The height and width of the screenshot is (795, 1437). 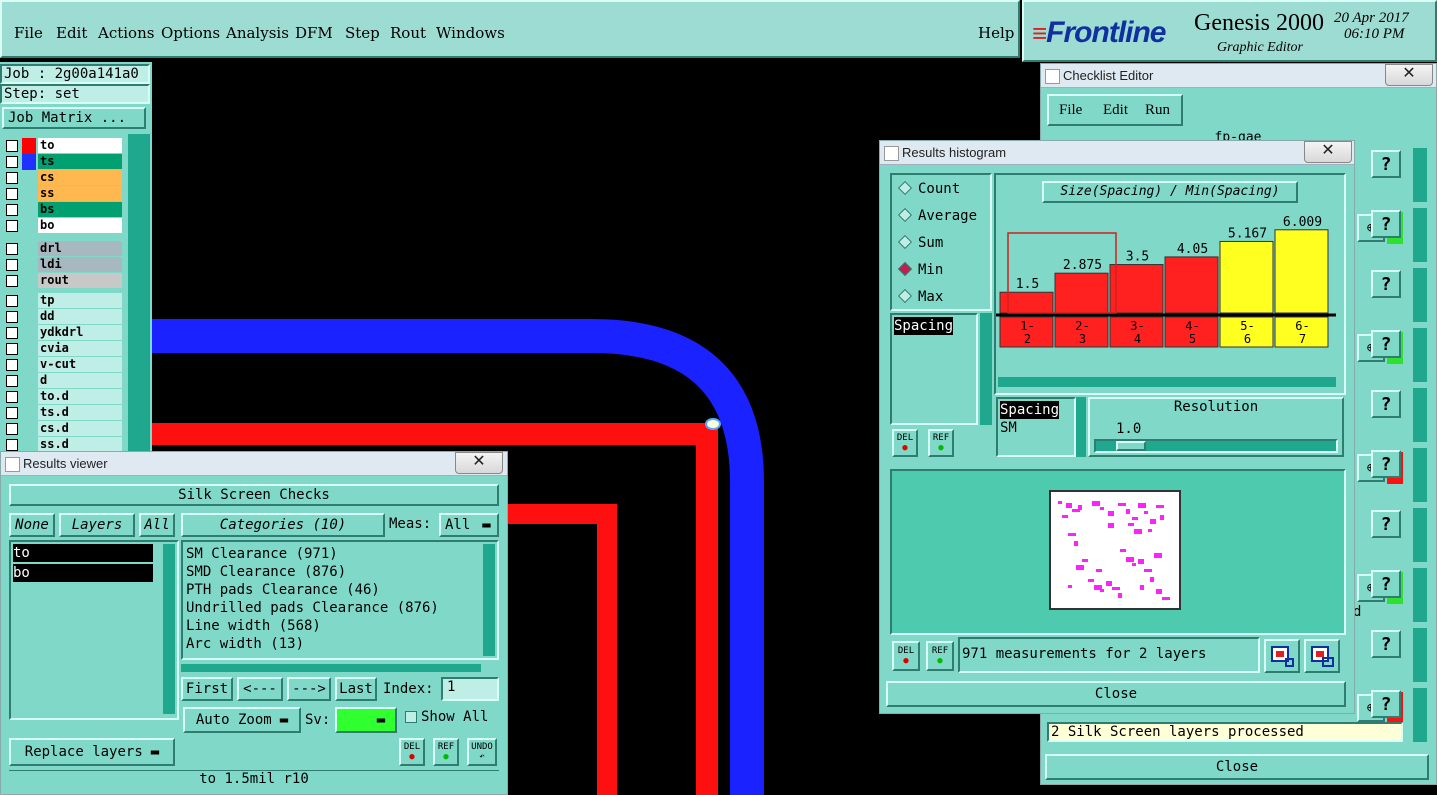 I want to click on meas-dropdown: All ▬, so click(x=469, y=525).